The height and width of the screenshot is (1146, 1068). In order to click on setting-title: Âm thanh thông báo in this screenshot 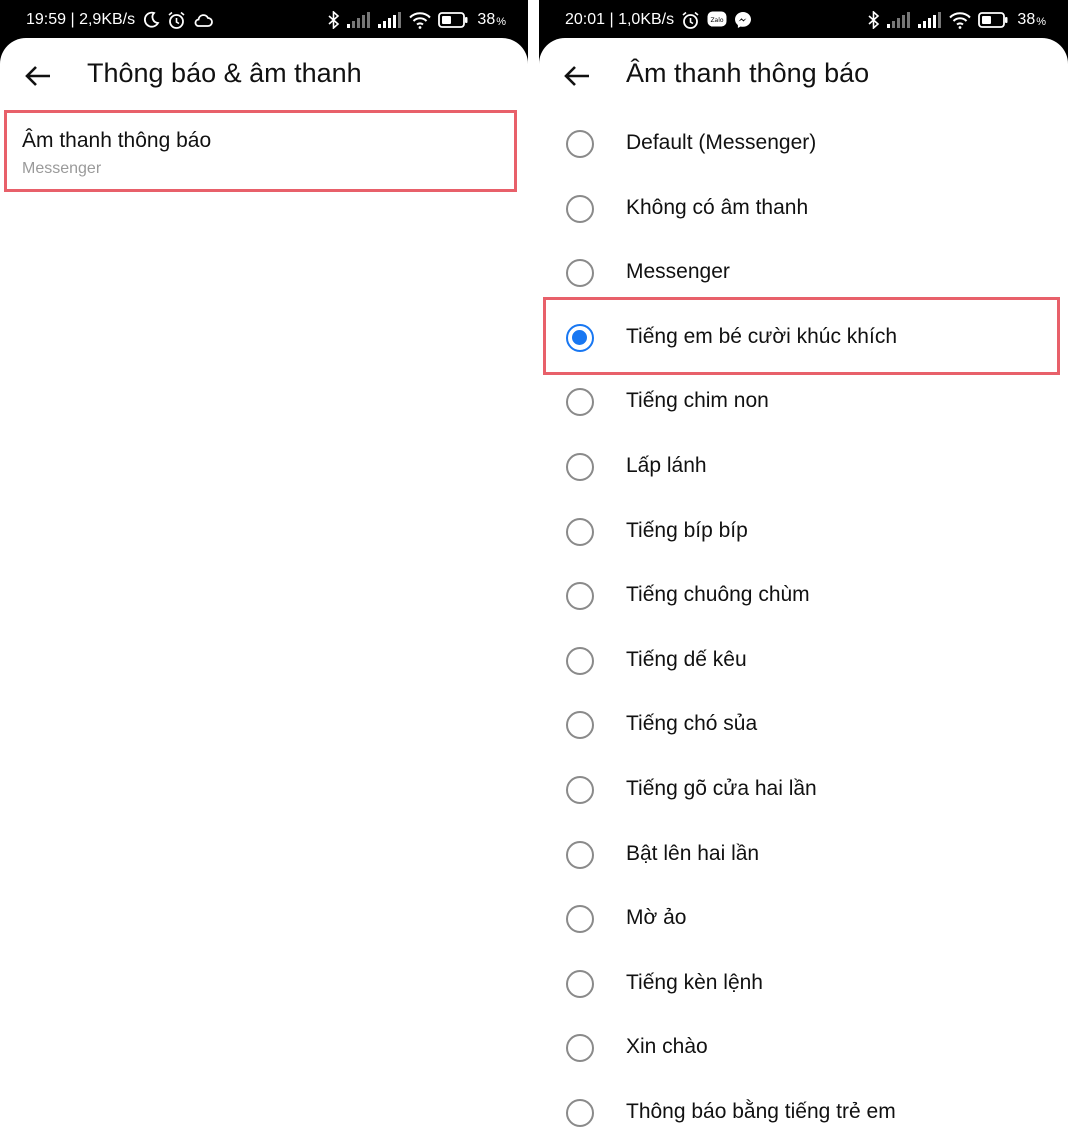, I will do `click(117, 140)`.